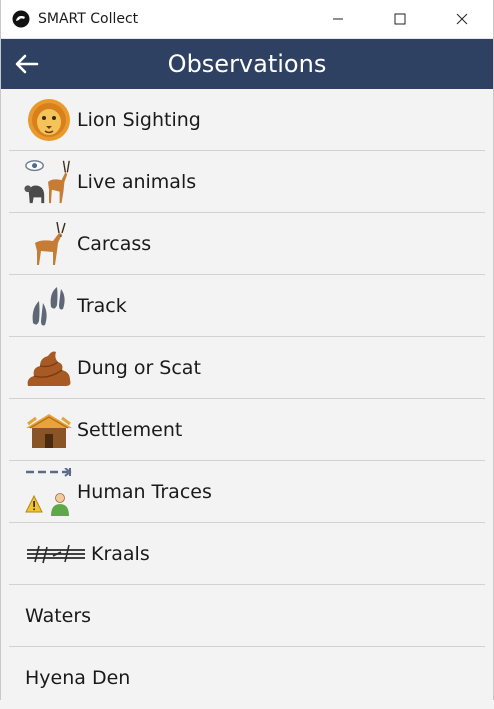 This screenshot has height=709, width=494. Describe the element at coordinates (78, 678) in the screenshot. I see `list-item-label: Hyena Den` at that location.